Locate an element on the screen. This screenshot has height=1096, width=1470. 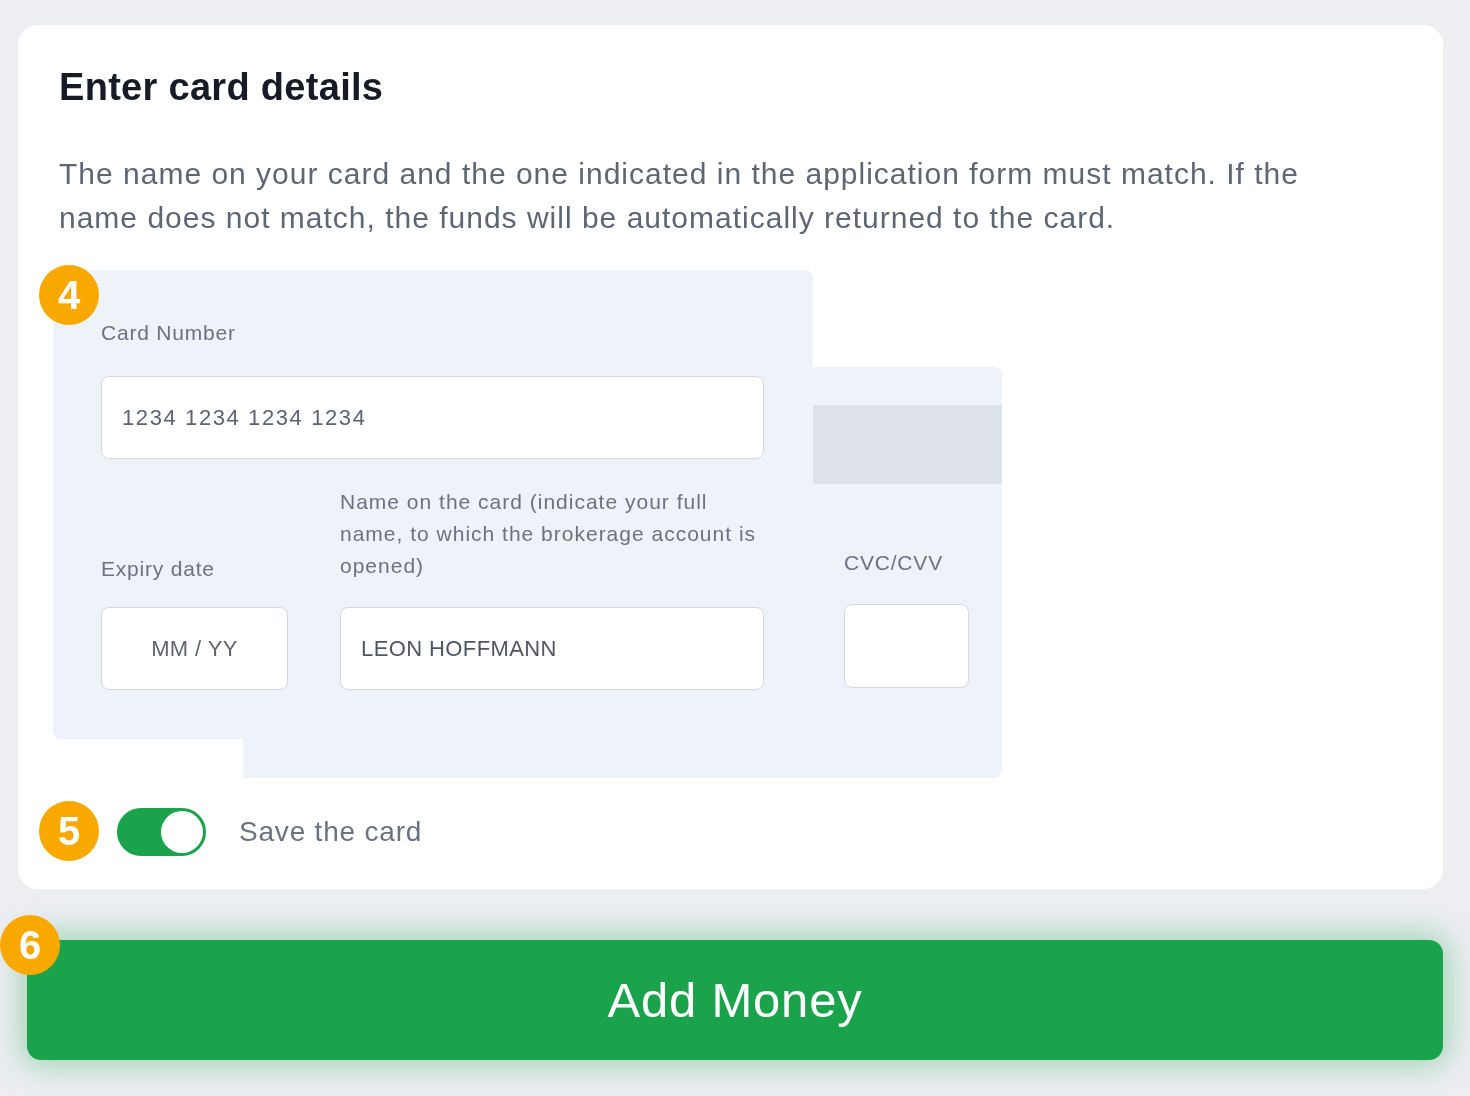
form-title: Enter card details is located at coordinates (222, 87).